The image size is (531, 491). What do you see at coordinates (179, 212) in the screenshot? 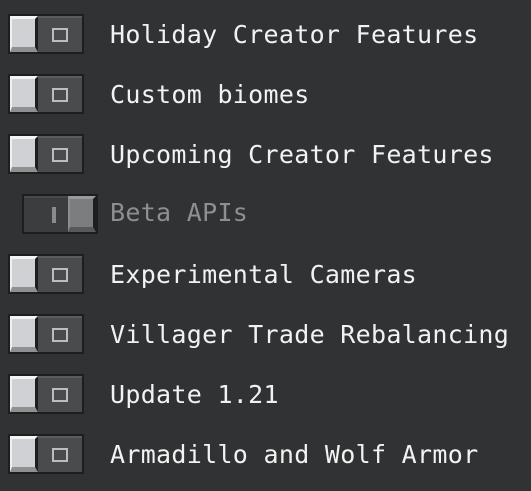
I see `experiment-label: Beta APIs` at bounding box center [179, 212].